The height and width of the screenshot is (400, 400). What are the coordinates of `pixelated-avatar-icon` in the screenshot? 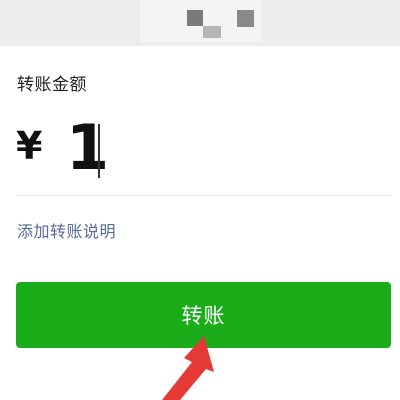 It's located at (200, 23).